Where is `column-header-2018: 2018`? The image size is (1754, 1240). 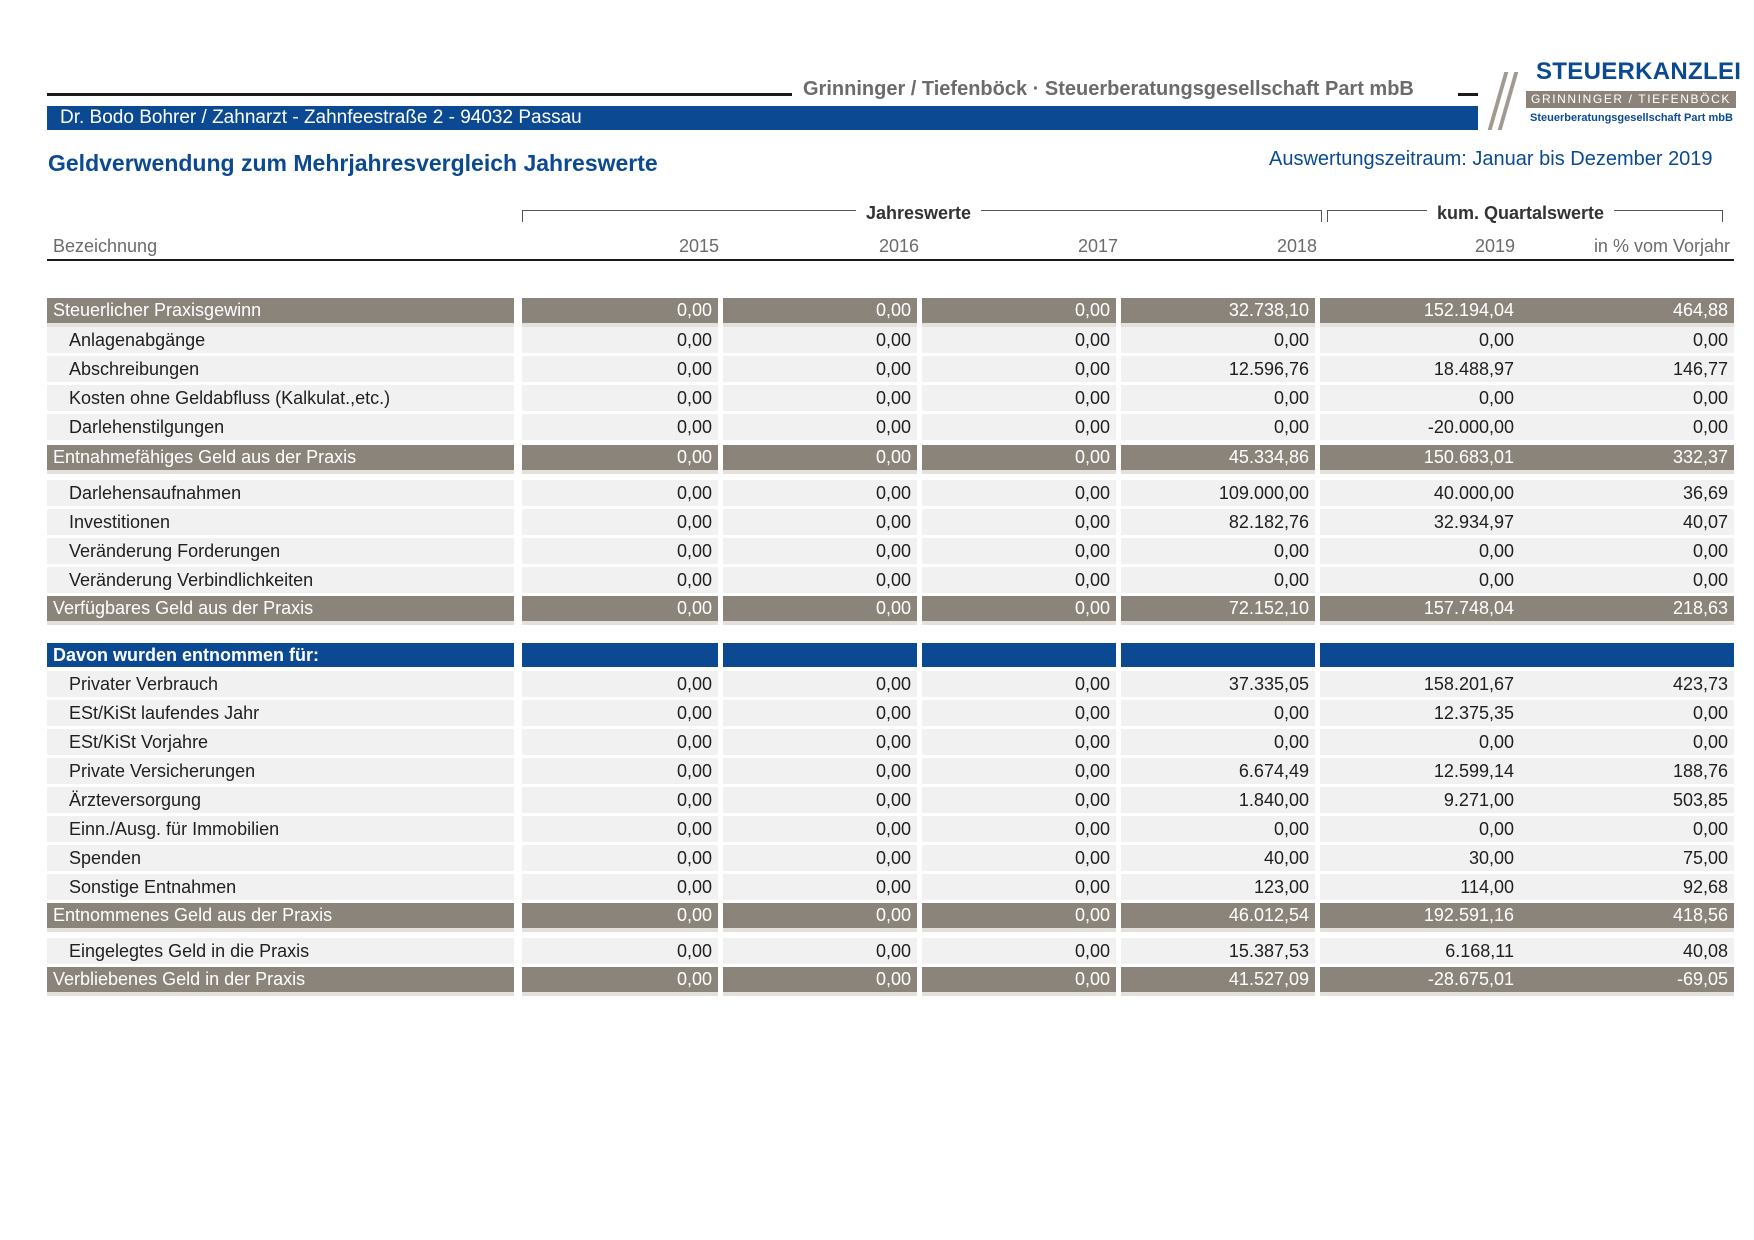
column-header-2018: 2018 is located at coordinates (1296, 246).